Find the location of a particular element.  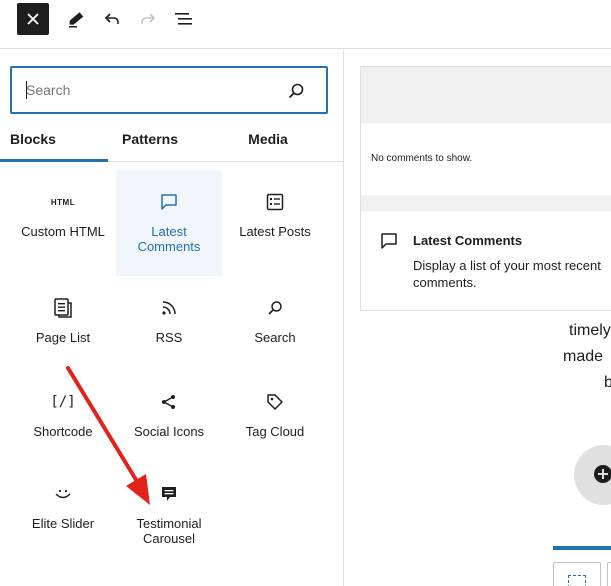

block-label: Tag Cloud is located at coordinates (275, 431).